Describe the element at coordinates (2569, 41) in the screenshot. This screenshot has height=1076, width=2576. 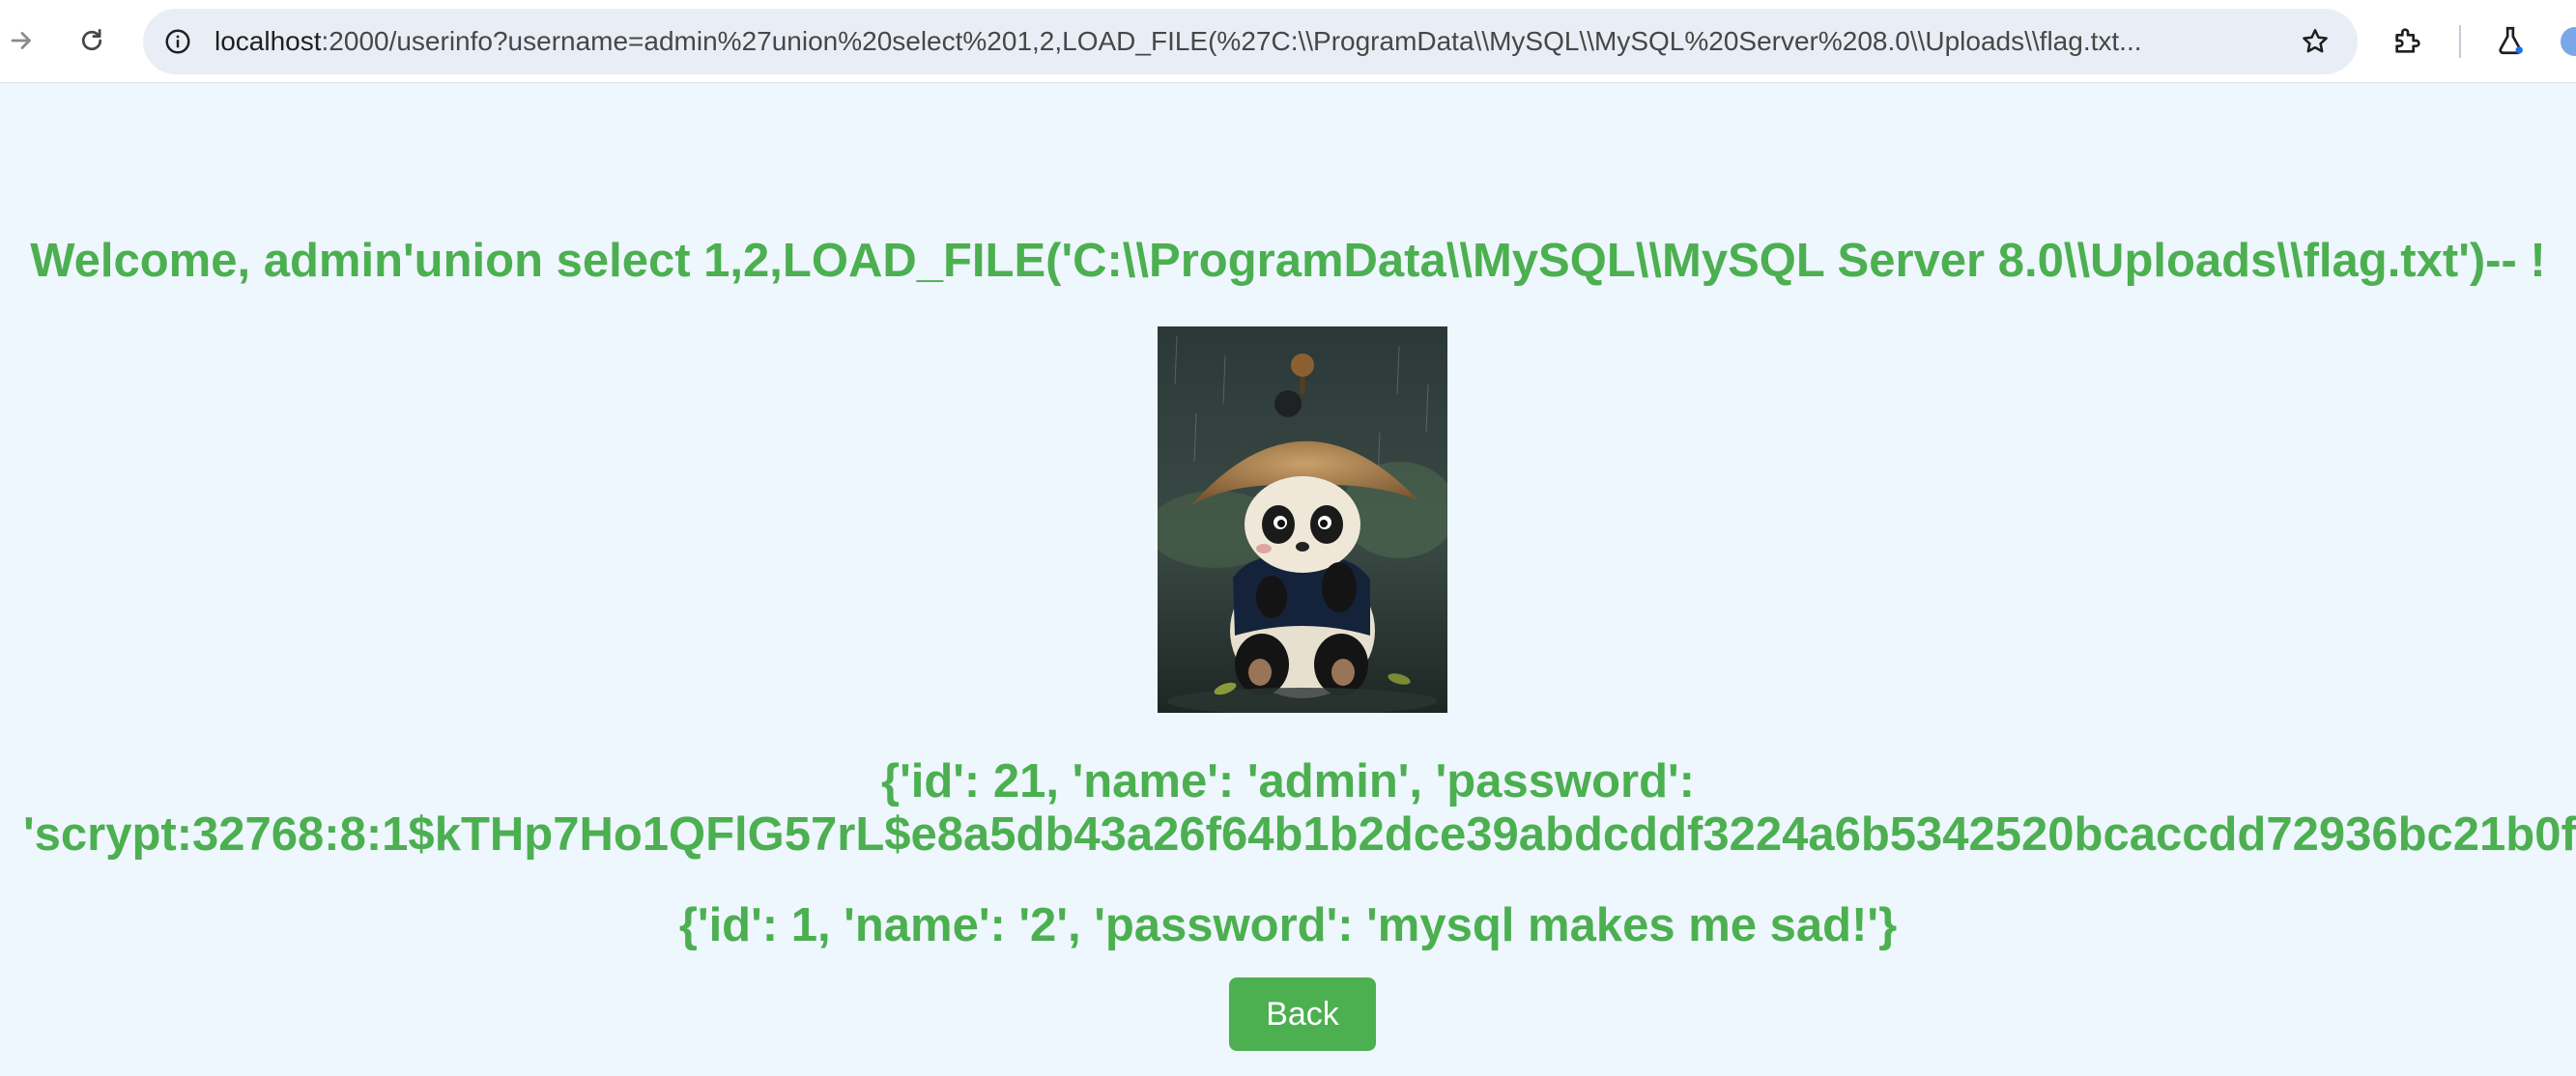
I see `avatar` at that location.